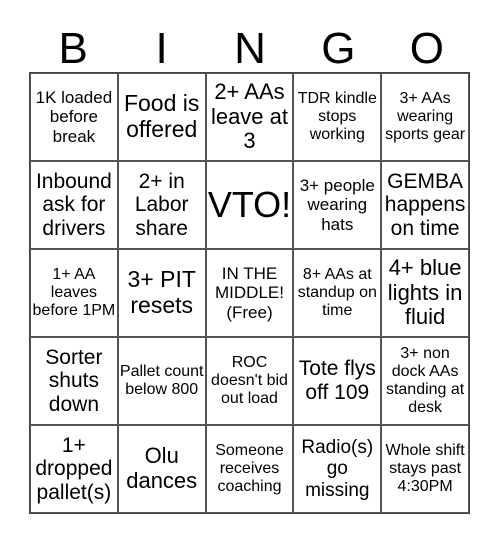  What do you see at coordinates (73, 48) in the screenshot?
I see `header-letter-b: B` at bounding box center [73, 48].